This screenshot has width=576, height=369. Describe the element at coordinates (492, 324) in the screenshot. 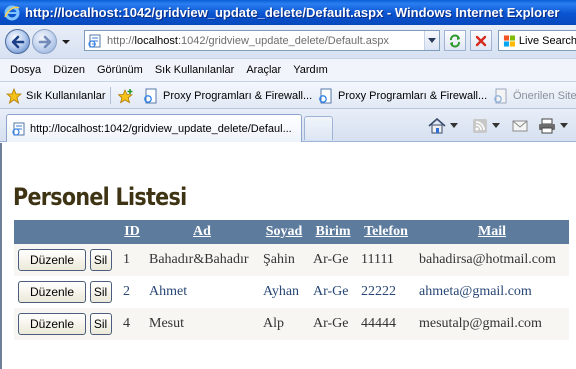

I see `cell-mail: mesutalp@gmail.com` at that location.